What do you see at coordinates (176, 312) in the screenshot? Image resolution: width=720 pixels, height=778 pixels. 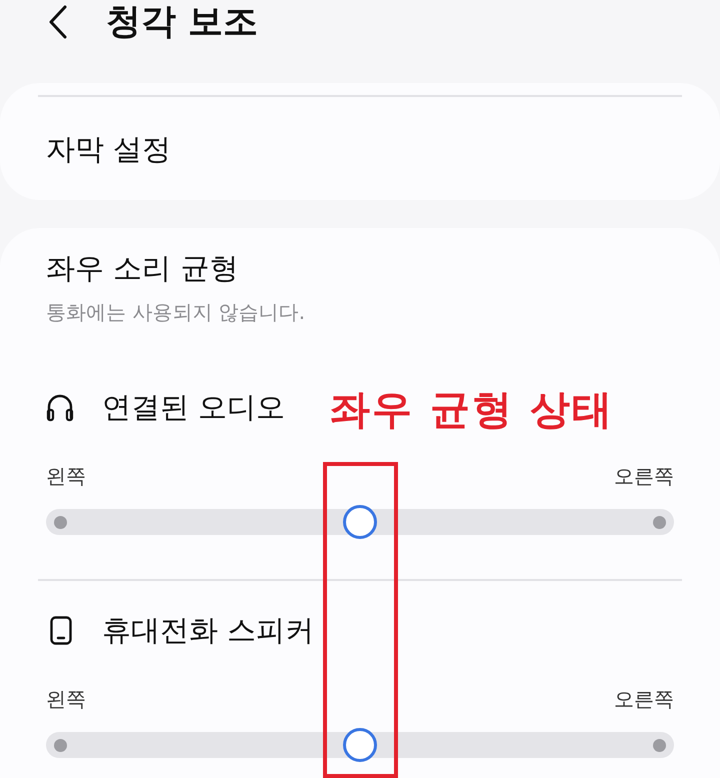 I see `section-subtitle: 통화에는 사용되지 않습니다.` at bounding box center [176, 312].